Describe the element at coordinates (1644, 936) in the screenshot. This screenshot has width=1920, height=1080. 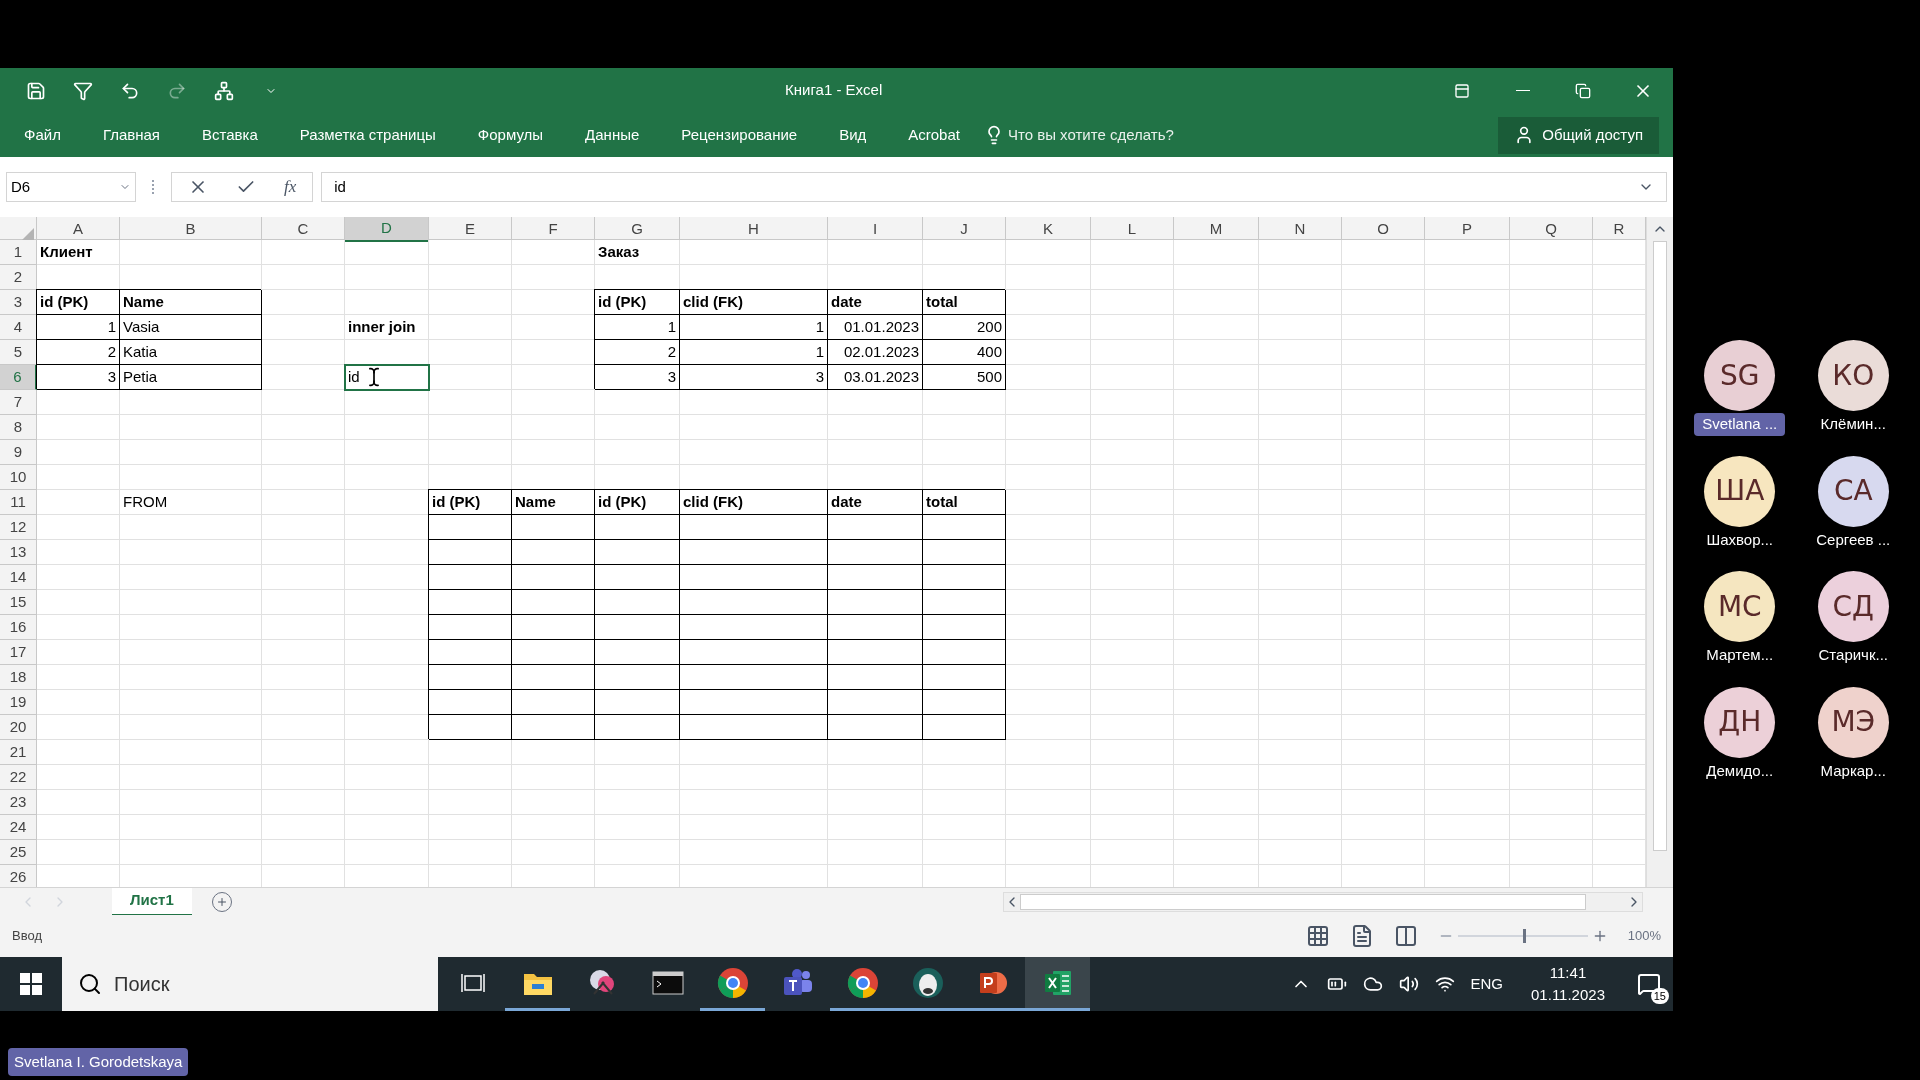
I see `zoom-percent: 100%` at that location.